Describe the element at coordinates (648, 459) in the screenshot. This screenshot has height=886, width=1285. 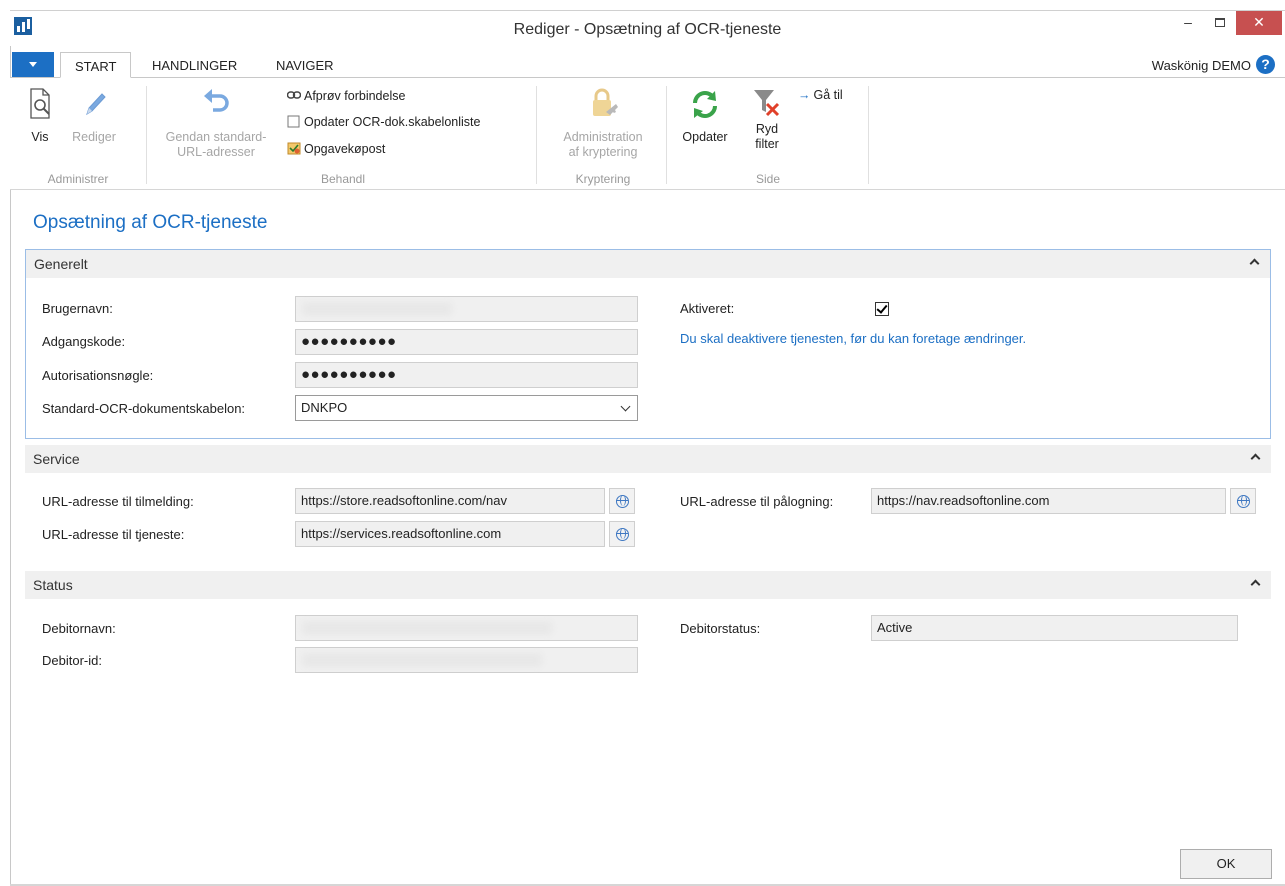
I see `service-header: Service` at that location.